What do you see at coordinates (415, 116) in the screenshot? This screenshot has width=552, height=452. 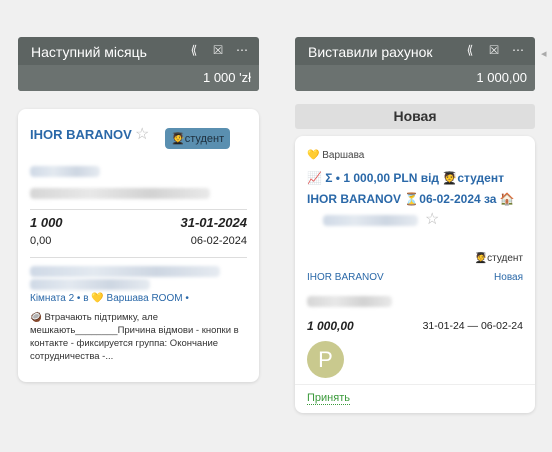 I see `status-group-header: Новая` at bounding box center [415, 116].